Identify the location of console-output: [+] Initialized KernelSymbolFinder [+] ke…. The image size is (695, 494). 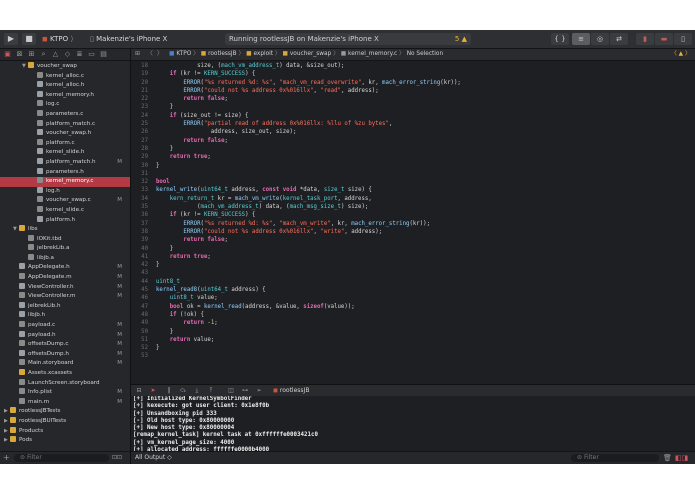
(413, 423).